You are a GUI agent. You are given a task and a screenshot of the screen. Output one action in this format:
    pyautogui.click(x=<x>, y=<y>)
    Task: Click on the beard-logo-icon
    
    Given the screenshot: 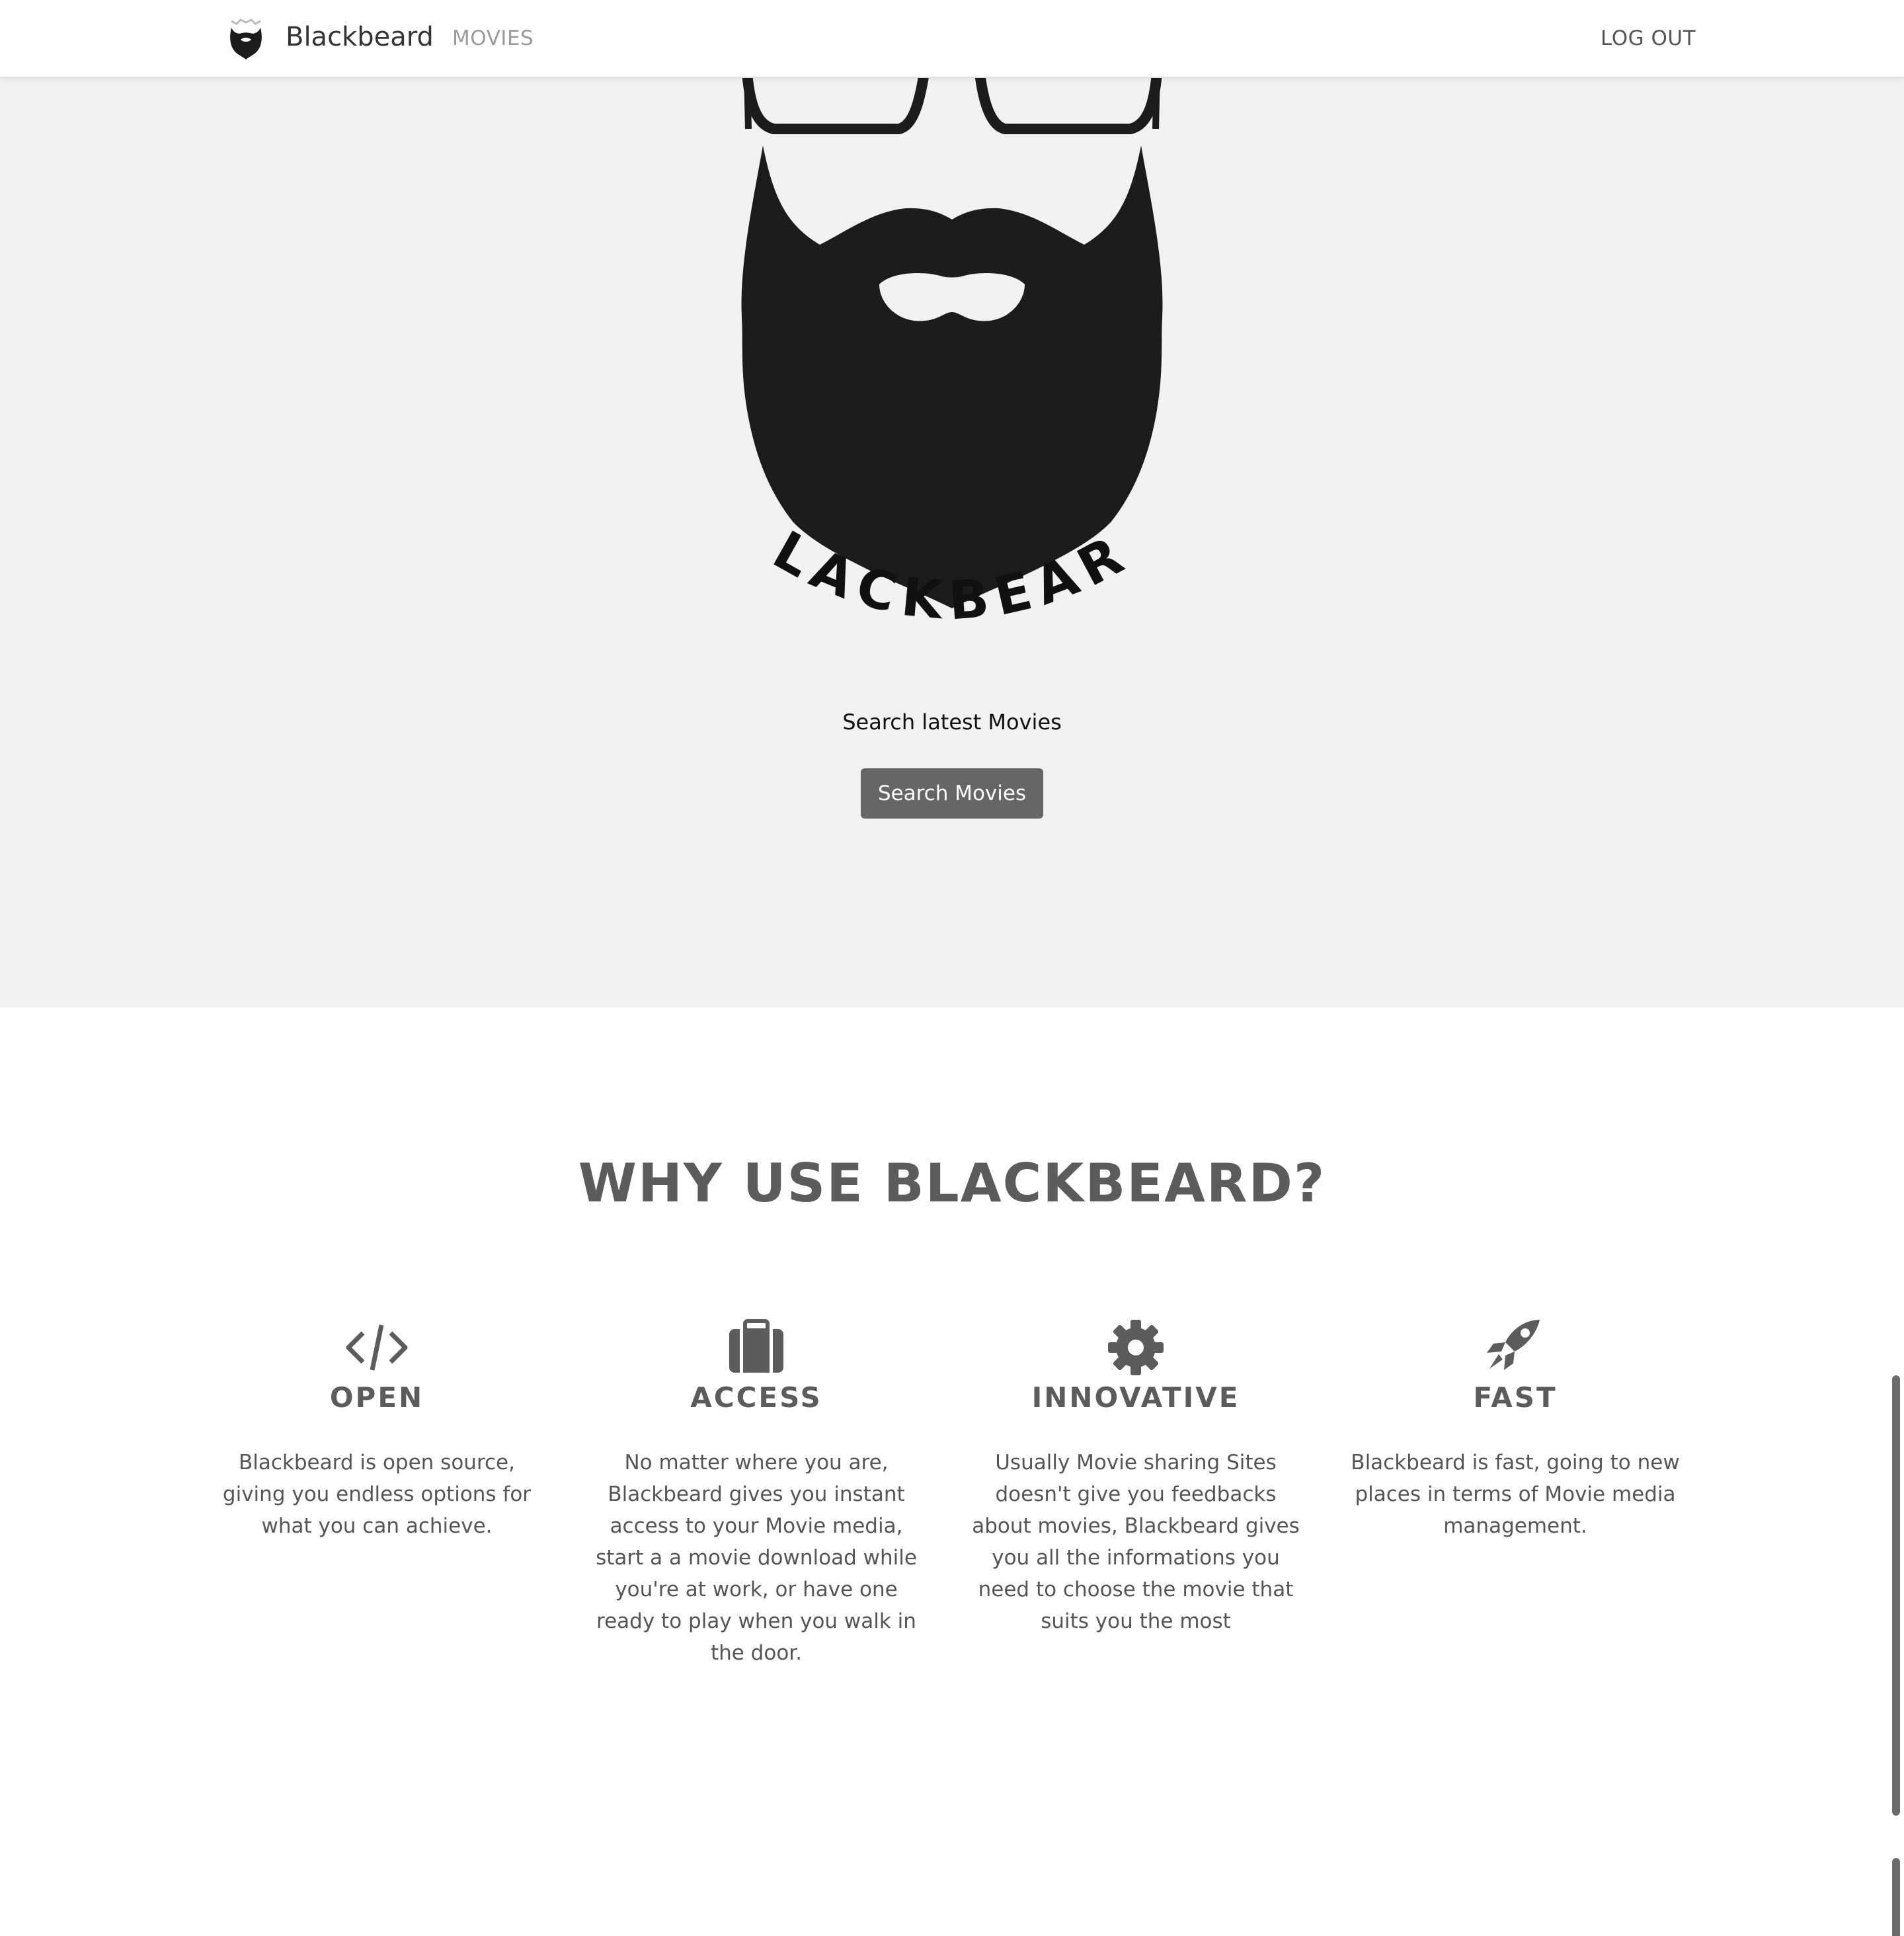 What is the action you would take?
    pyautogui.click(x=246, y=38)
    